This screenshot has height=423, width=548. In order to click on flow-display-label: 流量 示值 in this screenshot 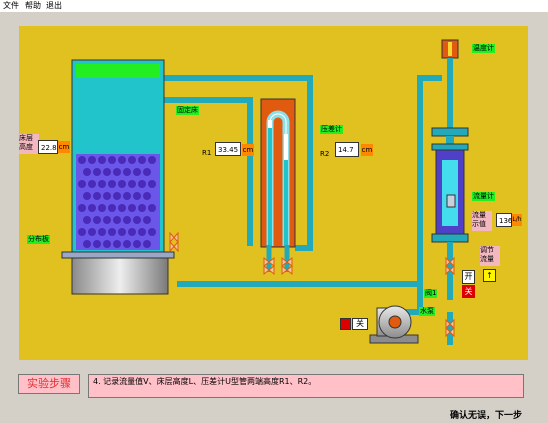, I will do `click(482, 221)`.